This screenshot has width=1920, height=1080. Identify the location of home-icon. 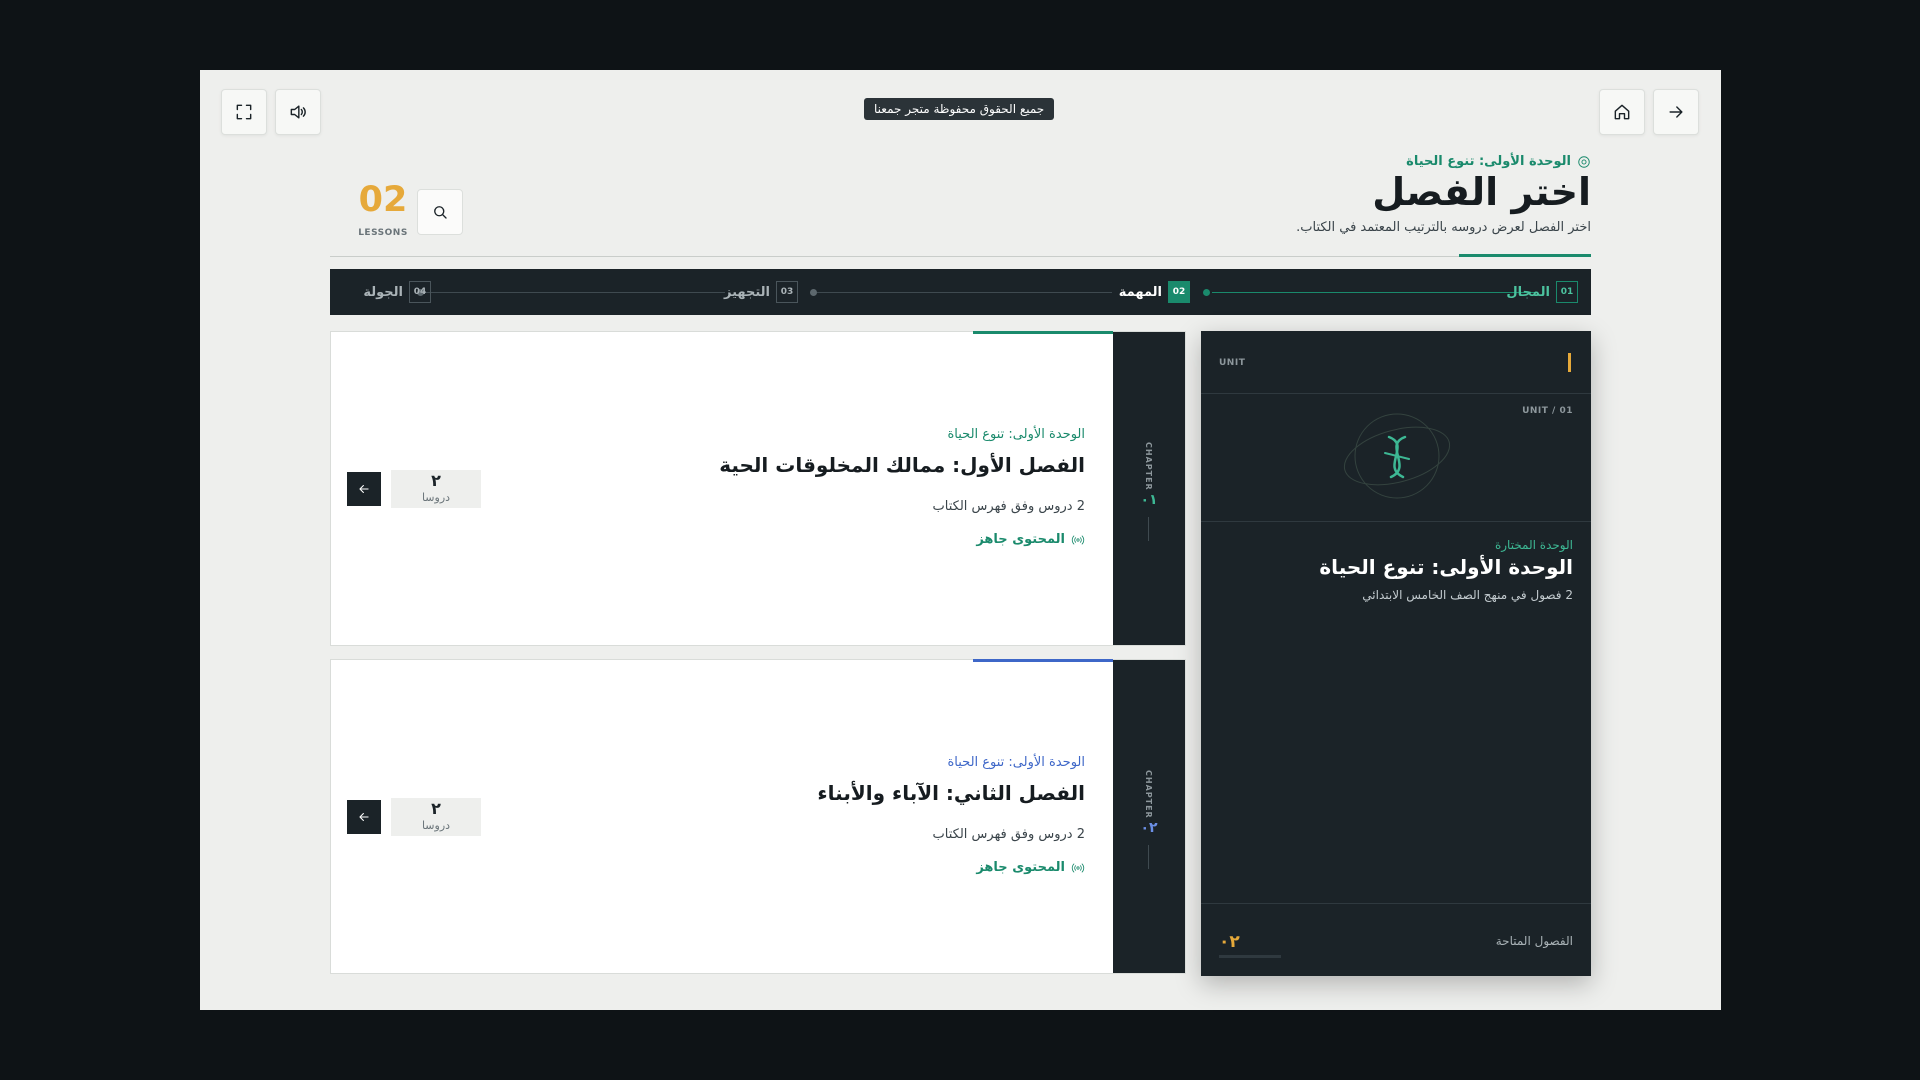
(1622, 112).